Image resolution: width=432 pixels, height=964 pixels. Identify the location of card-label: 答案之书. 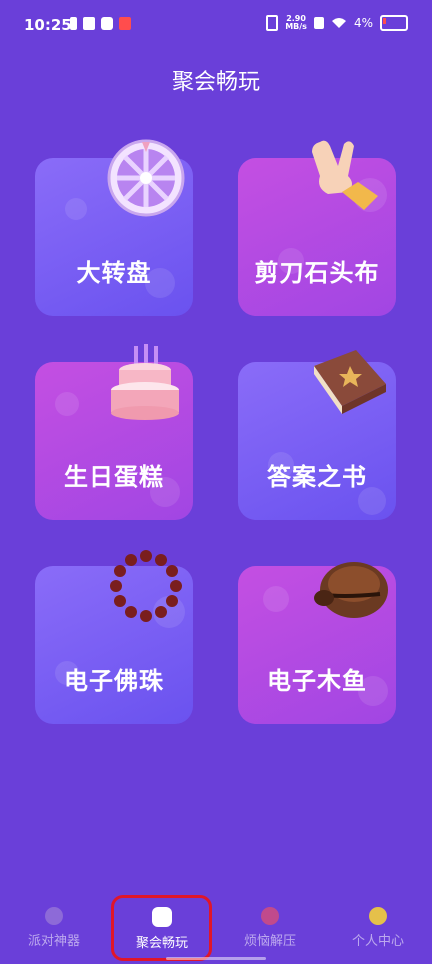
(317, 477).